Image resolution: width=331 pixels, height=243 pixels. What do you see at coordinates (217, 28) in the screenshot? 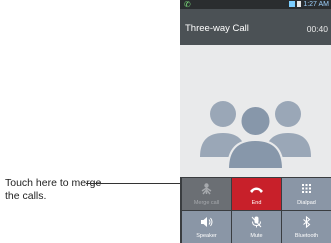
I see `call-title: Three-way Call` at bounding box center [217, 28].